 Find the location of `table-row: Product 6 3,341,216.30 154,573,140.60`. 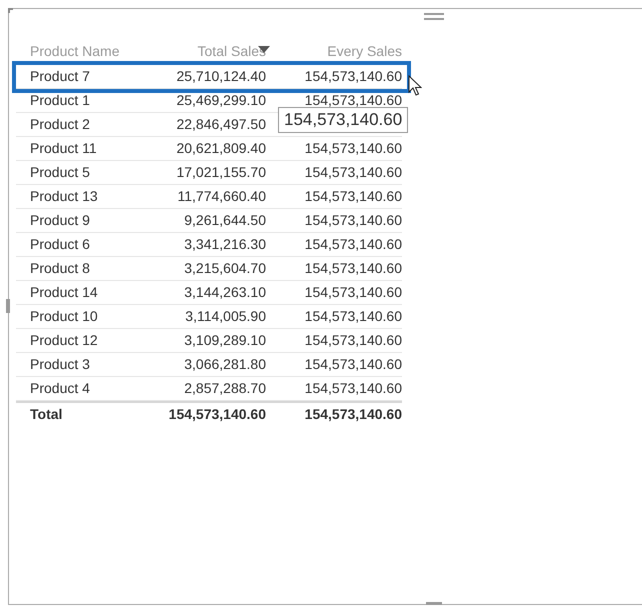

table-row: Product 6 3,341,216.30 154,573,140.60 is located at coordinates (211, 245).